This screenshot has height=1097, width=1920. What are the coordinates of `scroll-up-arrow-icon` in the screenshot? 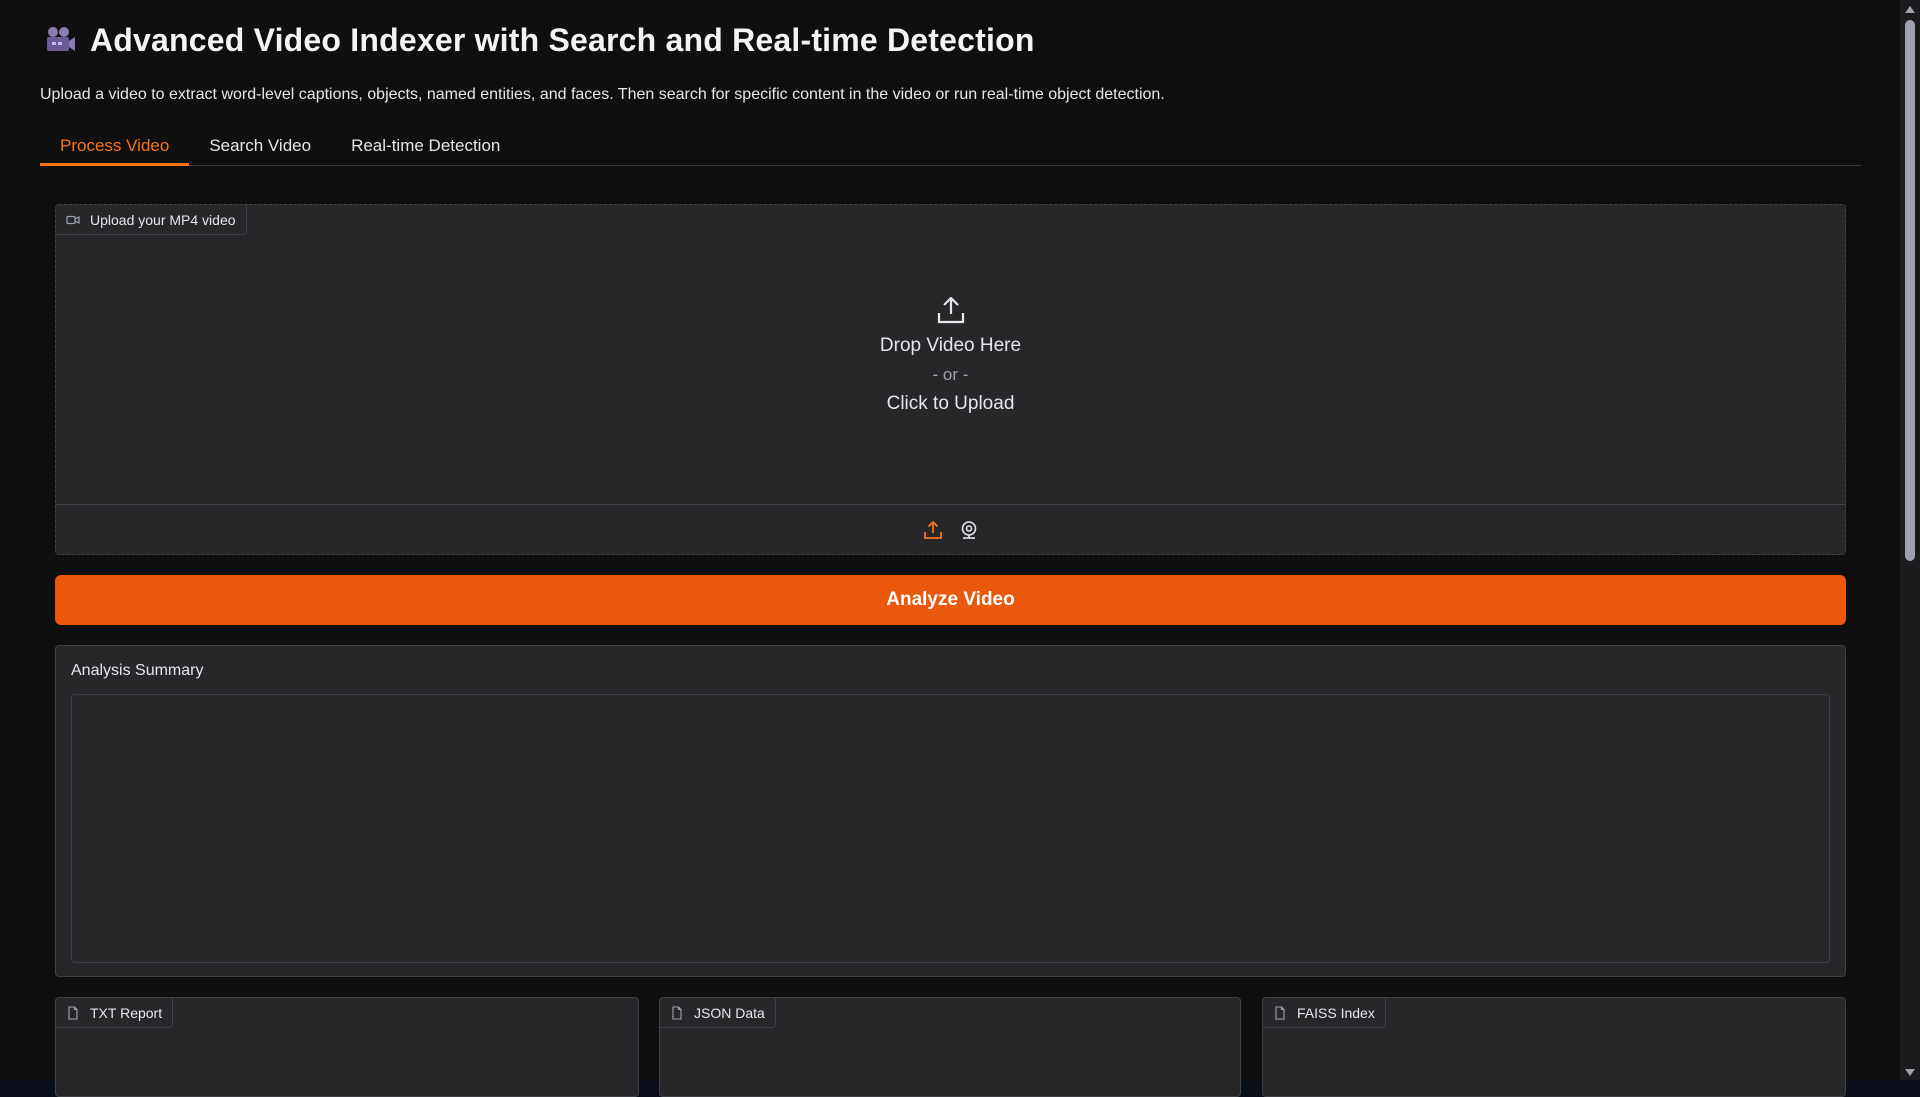 It's located at (1910, 9).